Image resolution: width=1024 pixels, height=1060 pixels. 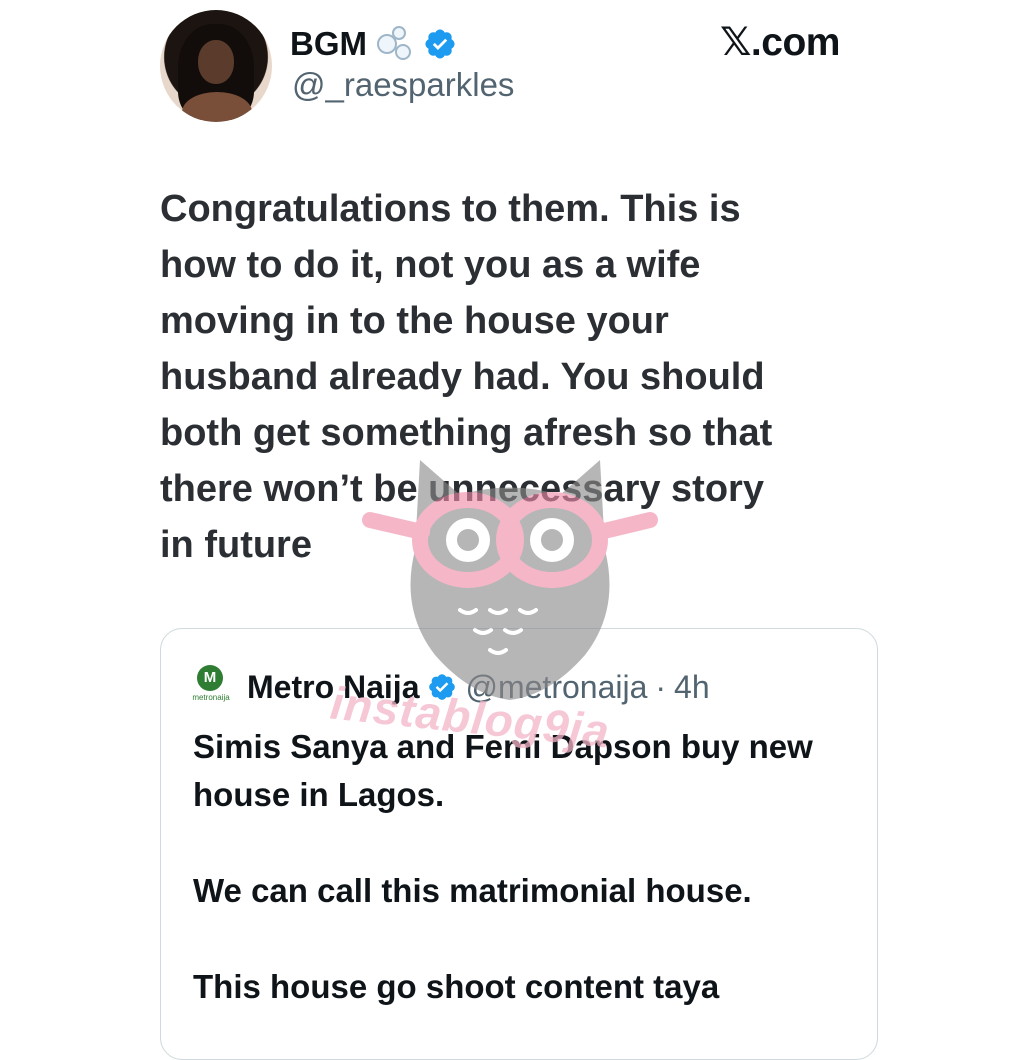 What do you see at coordinates (556, 687) in the screenshot?
I see `quoted-author-handle: @metronaija` at bounding box center [556, 687].